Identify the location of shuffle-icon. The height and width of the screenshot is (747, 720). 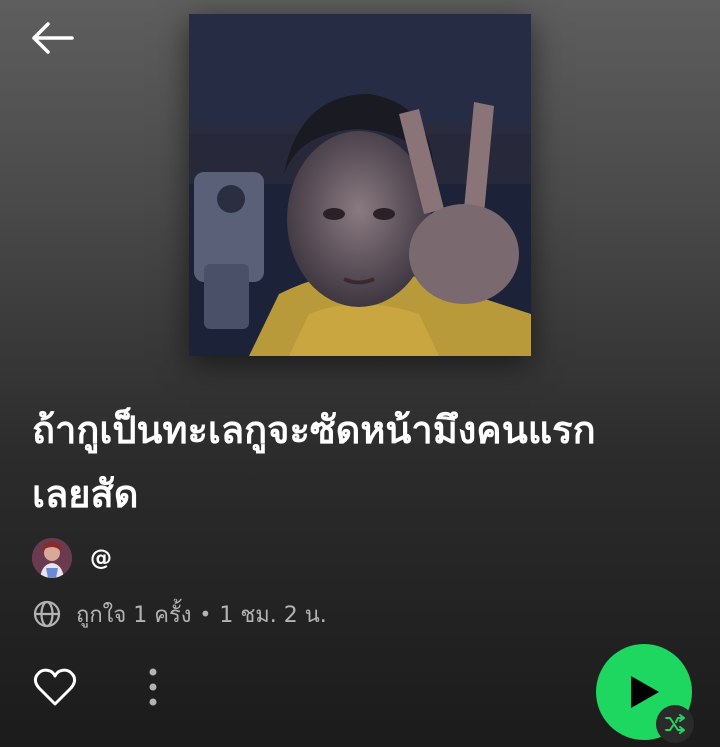
(675, 724).